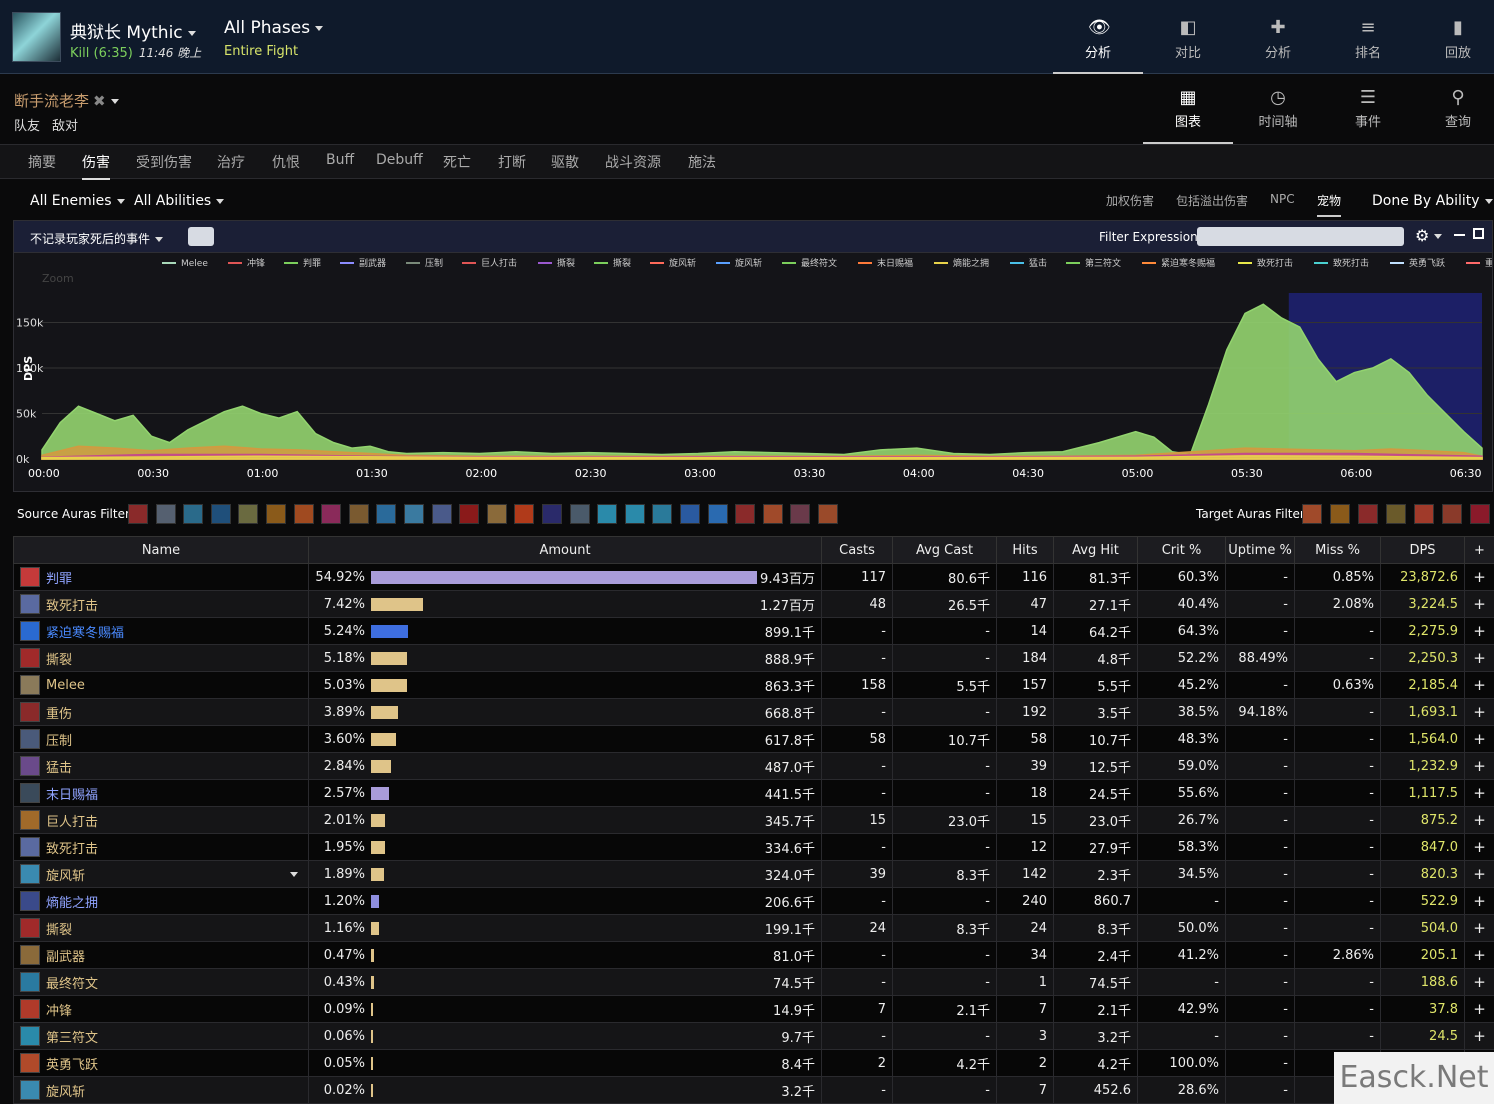  Describe the element at coordinates (753, 982) in the screenshot. I see `table-row: 最终符文 0.43% 74.5千 - -1 74.5千 - - -188.6 +` at that location.